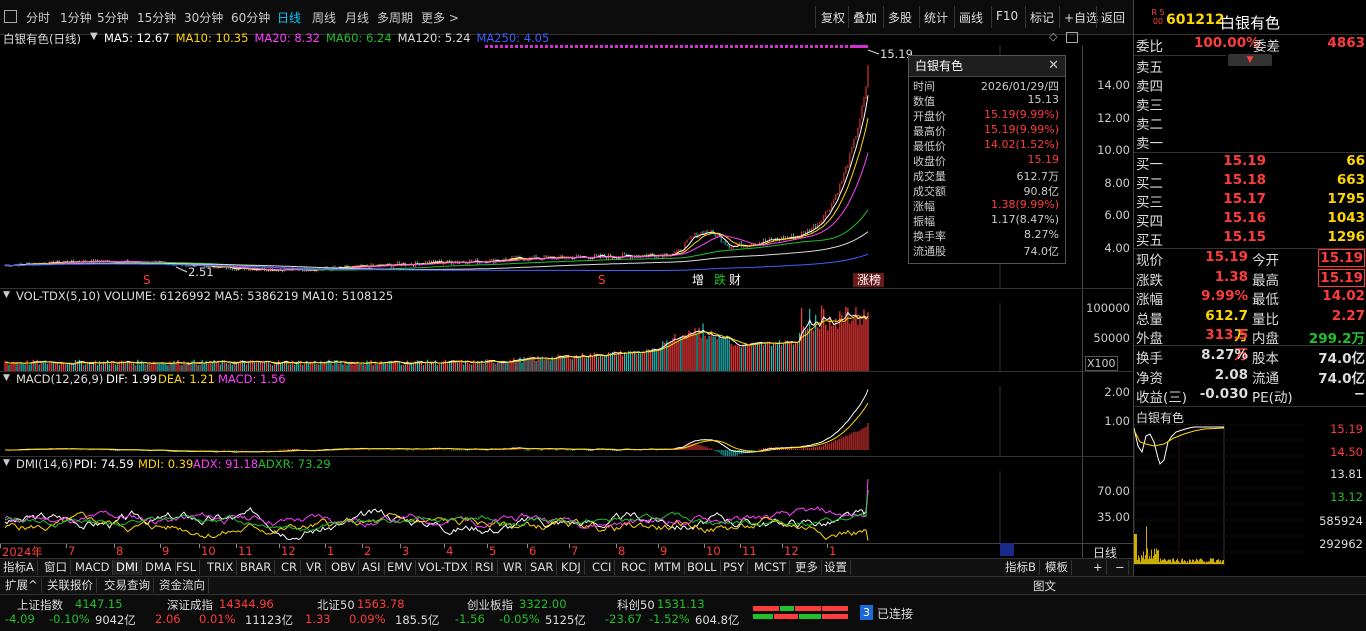 This screenshot has width=1366, height=631. What do you see at coordinates (1053, 66) in the screenshot?
I see `close-icon: ✕` at bounding box center [1053, 66].